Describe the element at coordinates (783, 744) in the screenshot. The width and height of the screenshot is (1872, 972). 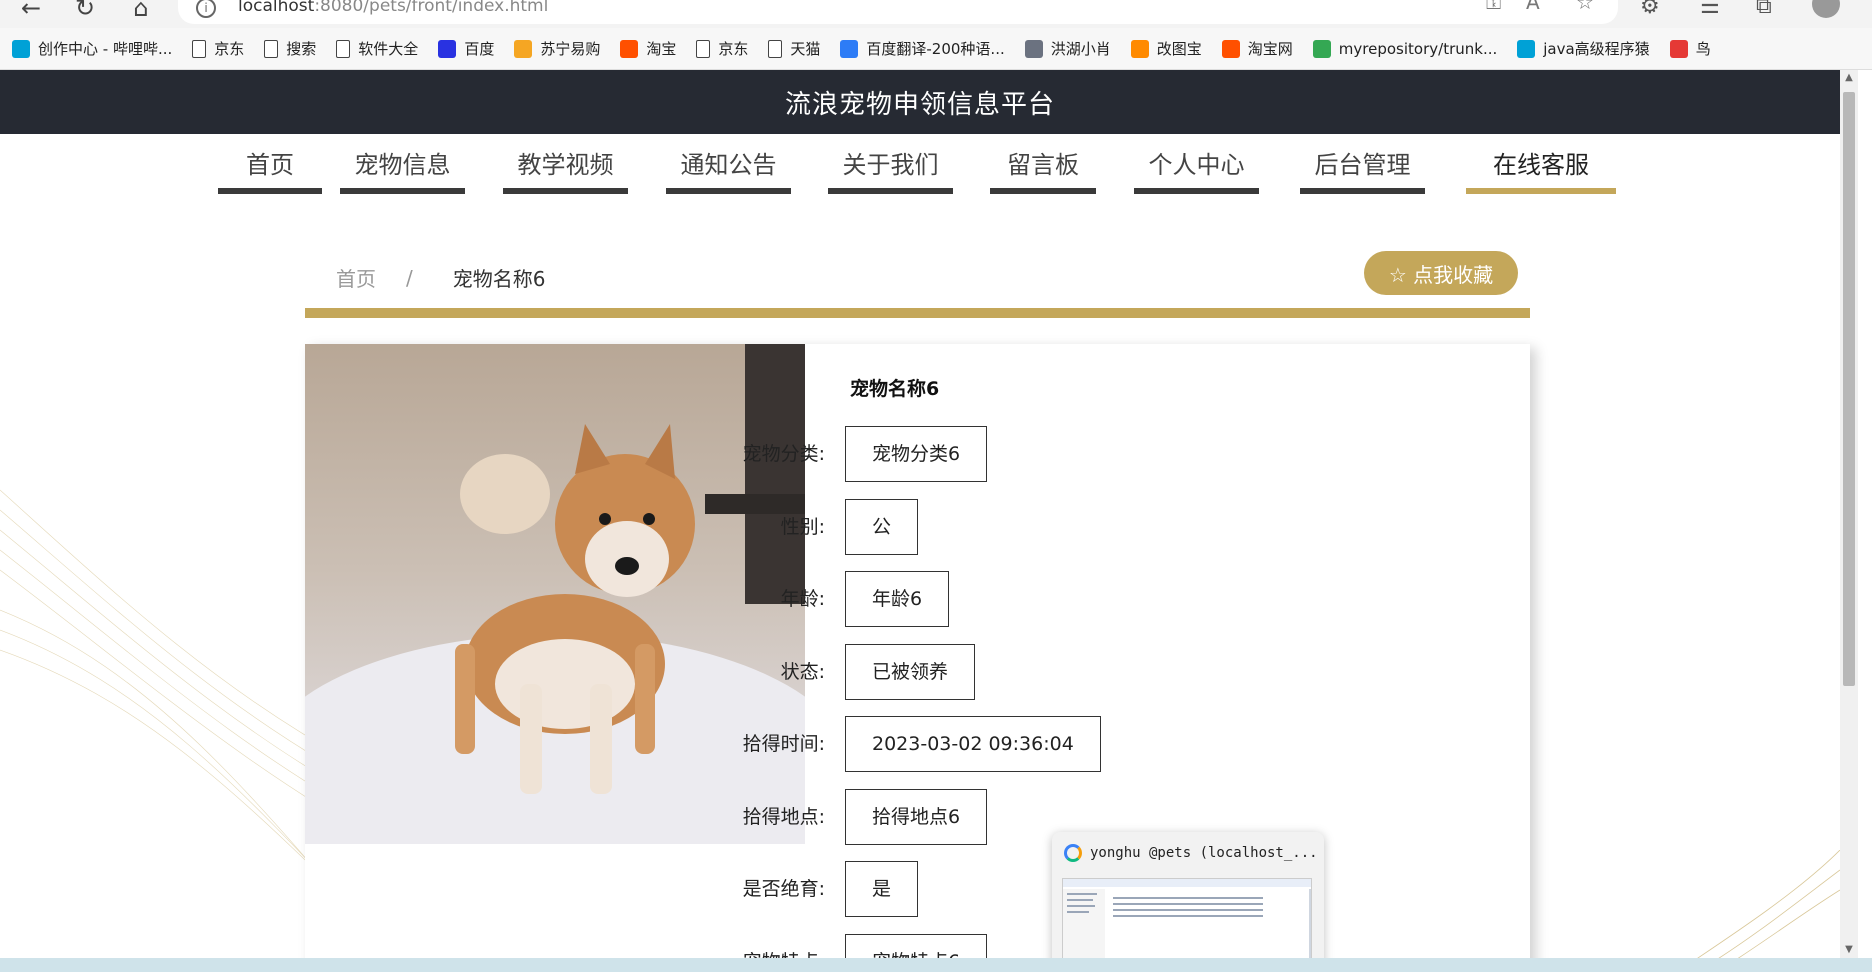
I see `detail-label: 拾得时间:` at that location.